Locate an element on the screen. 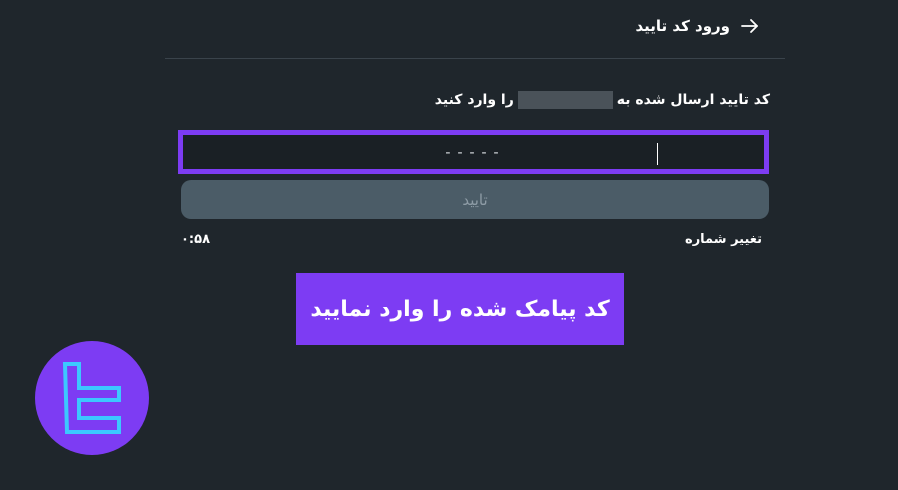  instruction-banner: کد پیامک شده را وارد نمایید is located at coordinates (460, 309).